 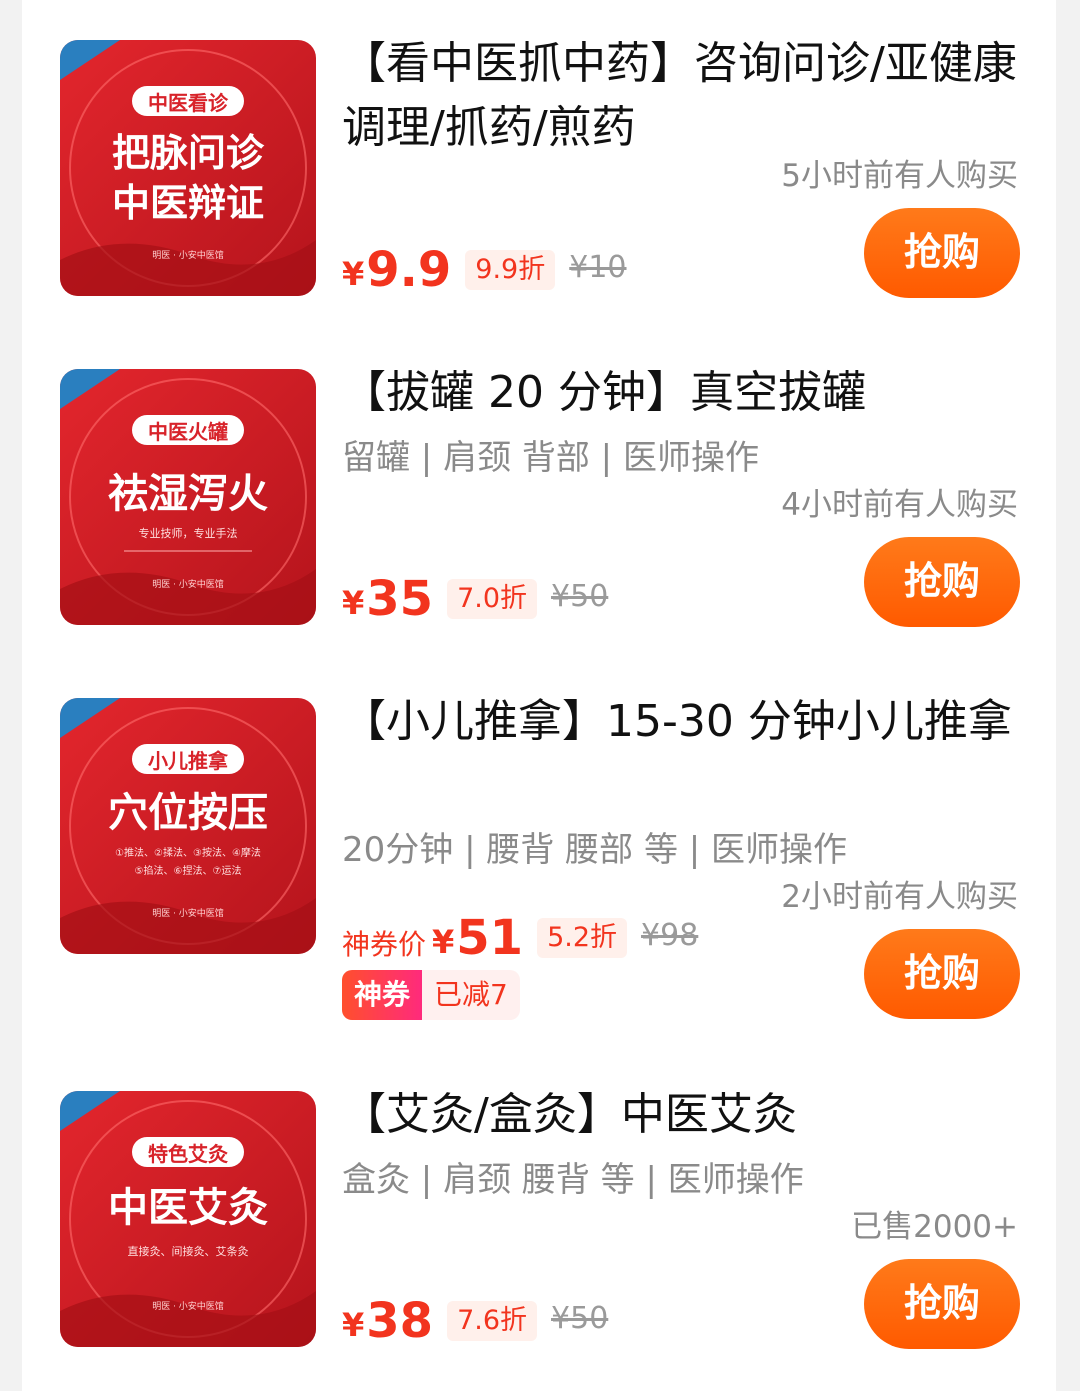 What do you see at coordinates (188, 202) in the screenshot?
I see `thumb-subtitle: 中医辩证` at bounding box center [188, 202].